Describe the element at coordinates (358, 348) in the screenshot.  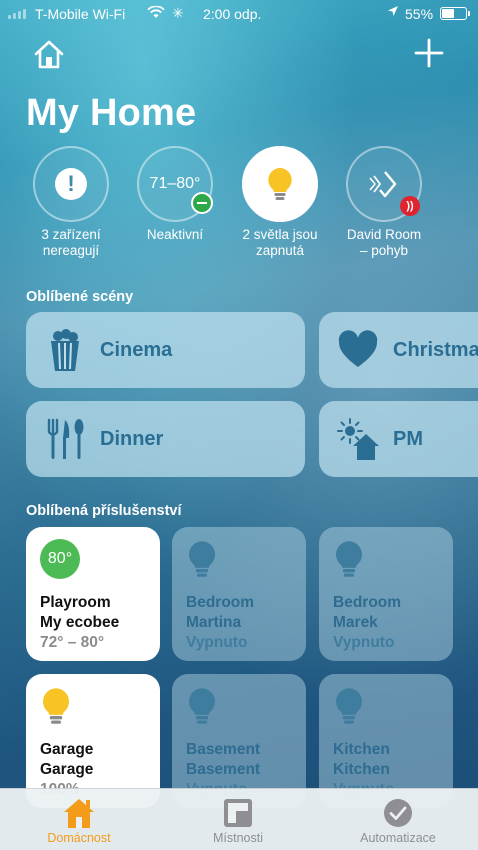
I see `heart-icon` at that location.